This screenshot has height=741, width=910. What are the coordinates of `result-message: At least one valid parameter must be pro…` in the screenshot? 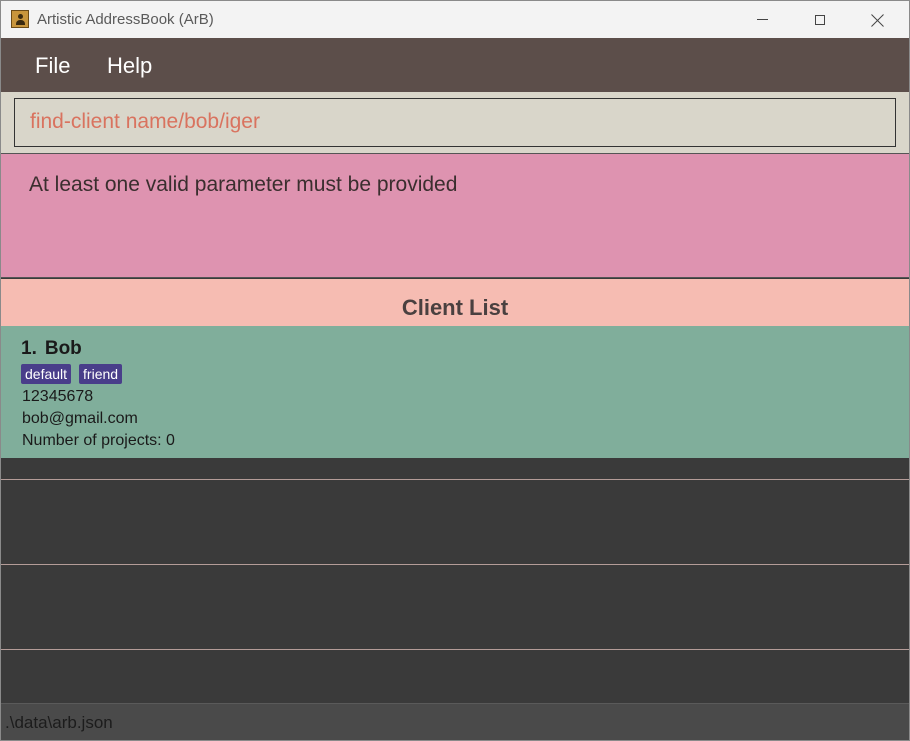 It's located at (243, 184).